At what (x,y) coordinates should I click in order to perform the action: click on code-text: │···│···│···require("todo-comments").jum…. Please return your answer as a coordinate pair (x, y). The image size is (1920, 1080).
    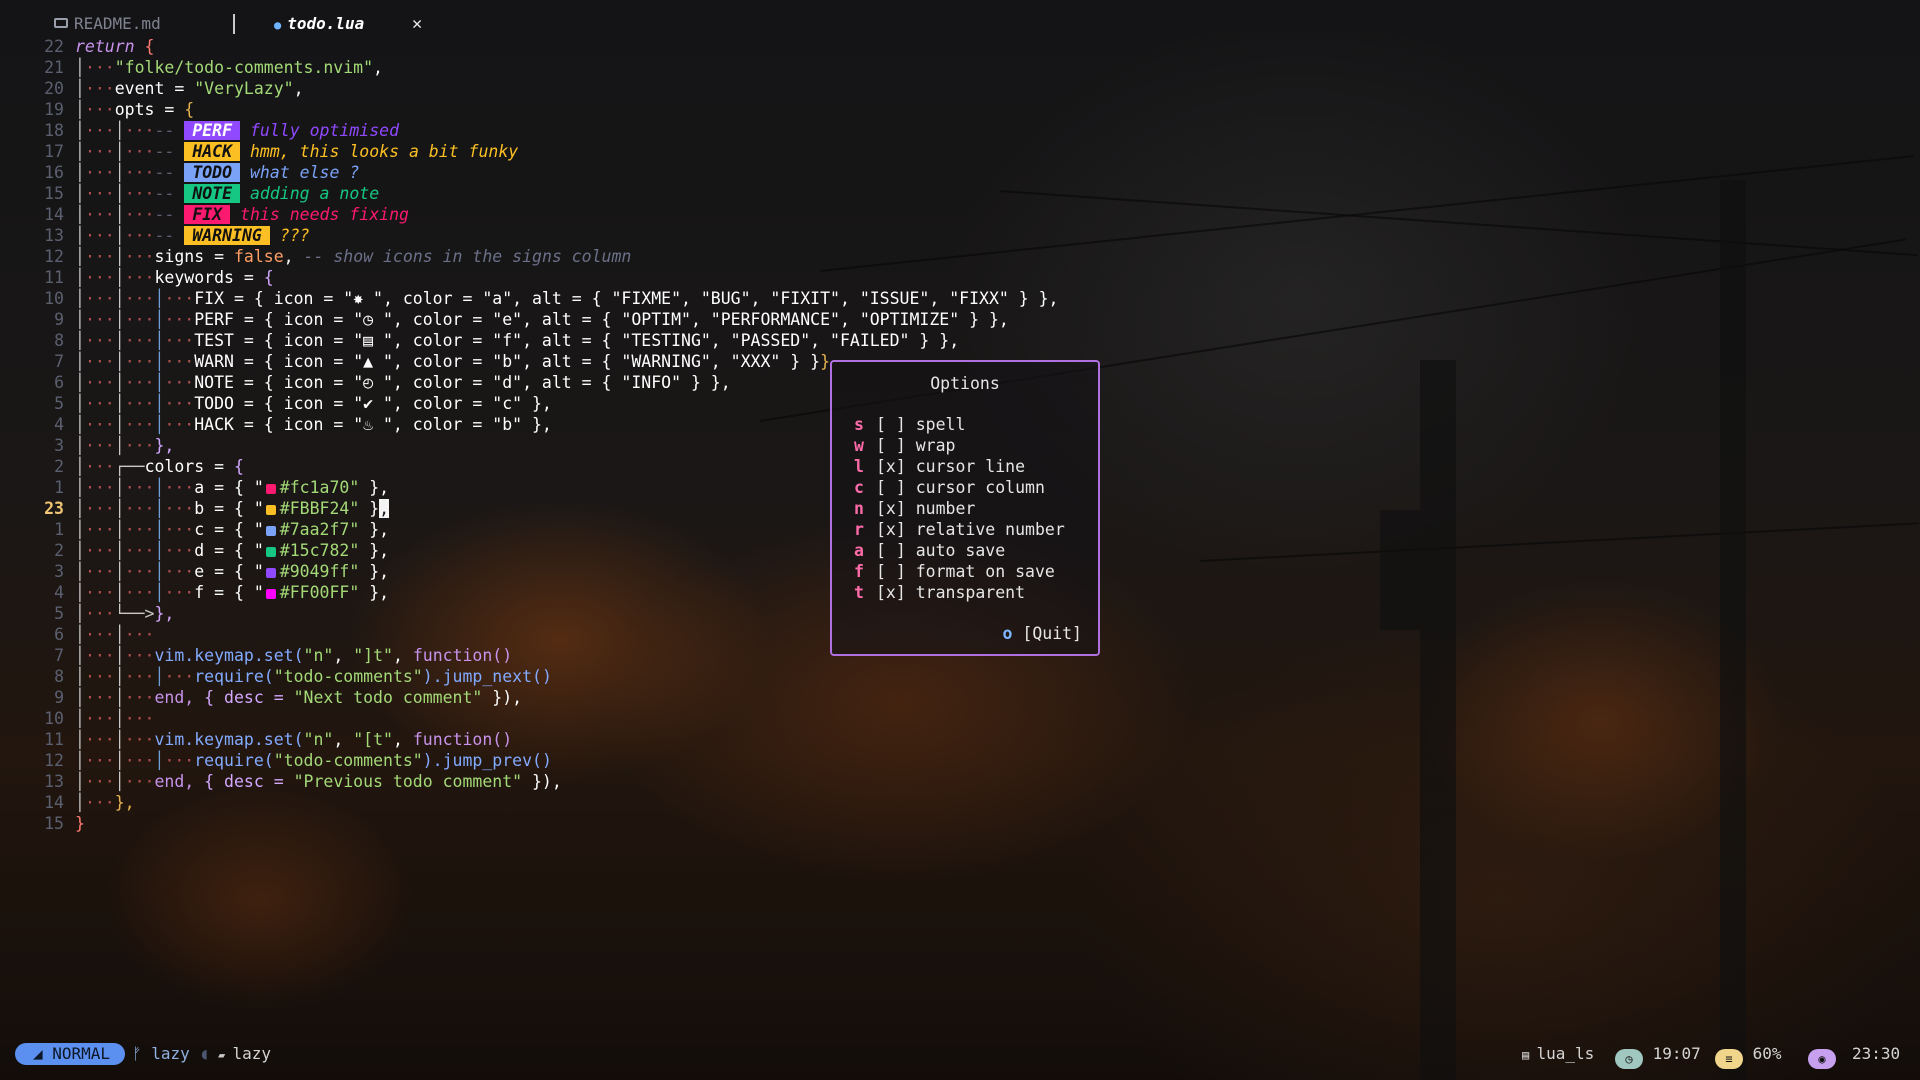
    Looking at the image, I should click on (313, 760).